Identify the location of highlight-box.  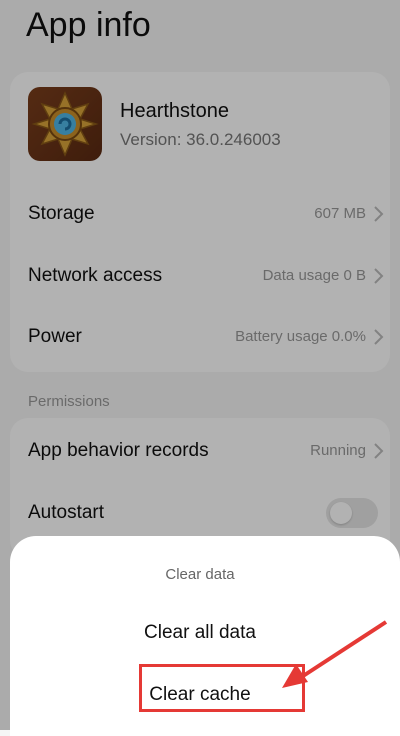
(222, 688).